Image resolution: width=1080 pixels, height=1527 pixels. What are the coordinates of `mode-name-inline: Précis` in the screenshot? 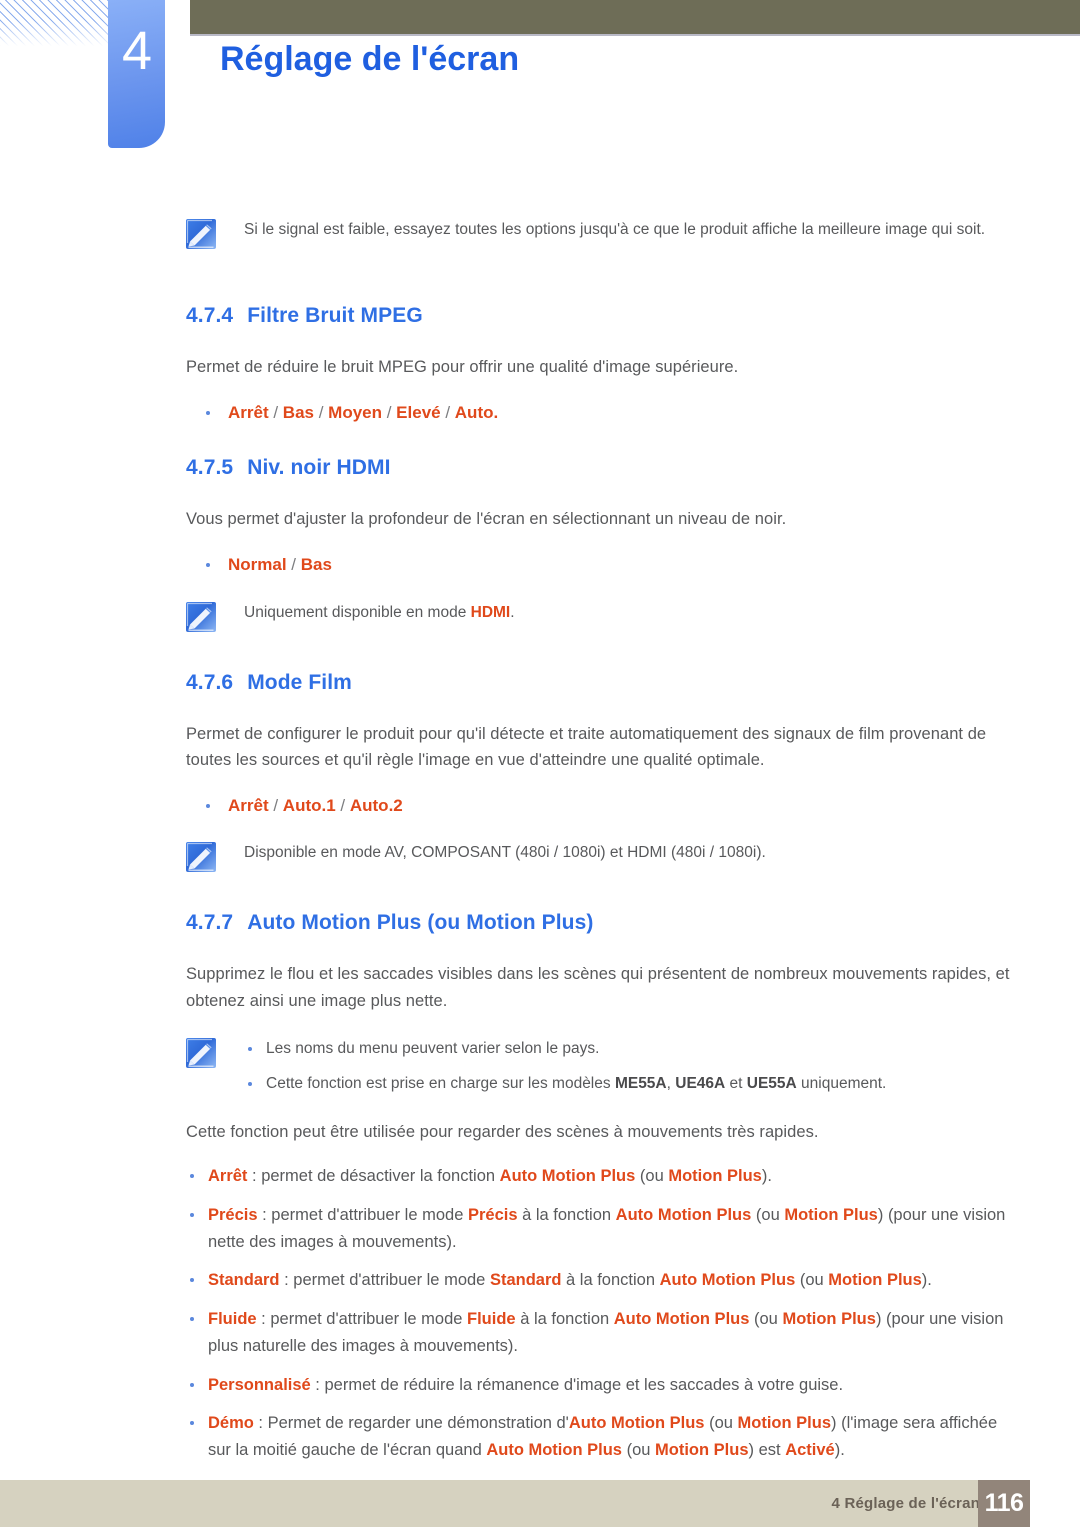 It's located at (492, 1214).